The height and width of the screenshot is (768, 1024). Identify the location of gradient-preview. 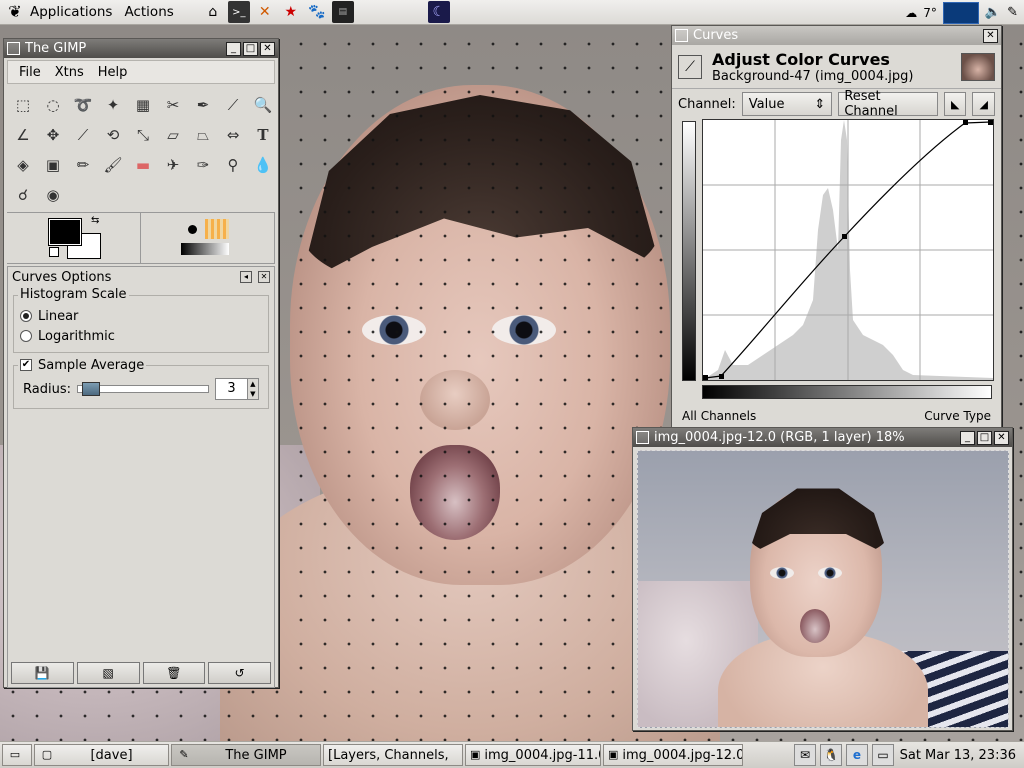
(205, 249).